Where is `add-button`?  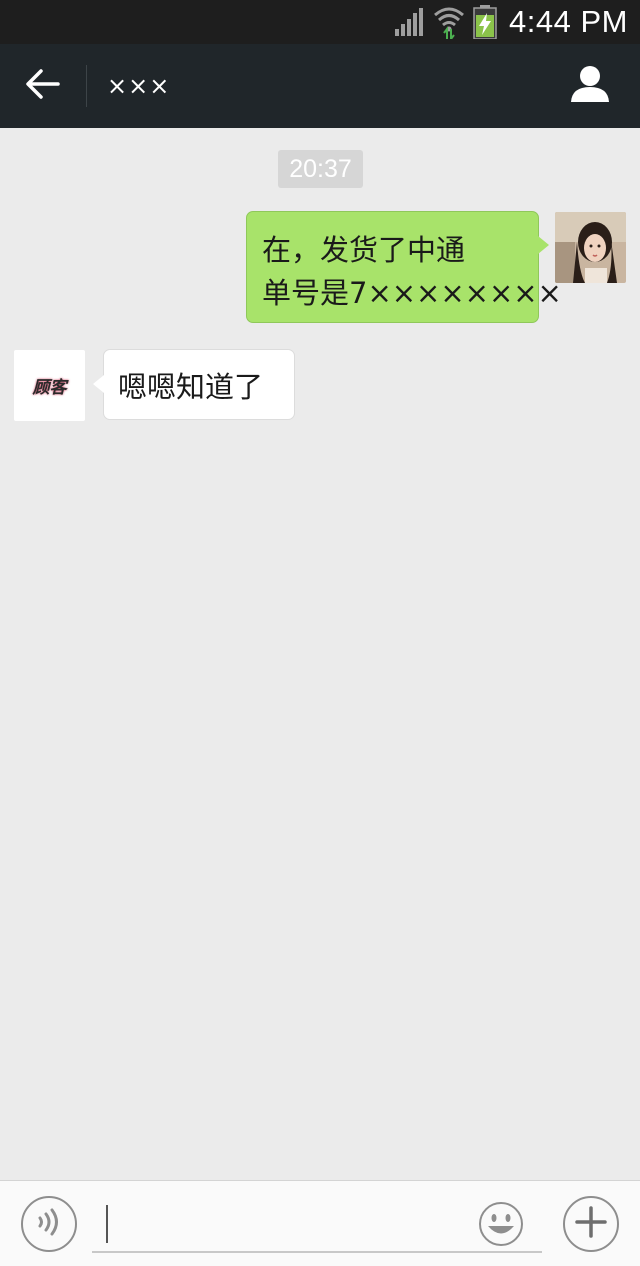
add-button is located at coordinates (591, 1224).